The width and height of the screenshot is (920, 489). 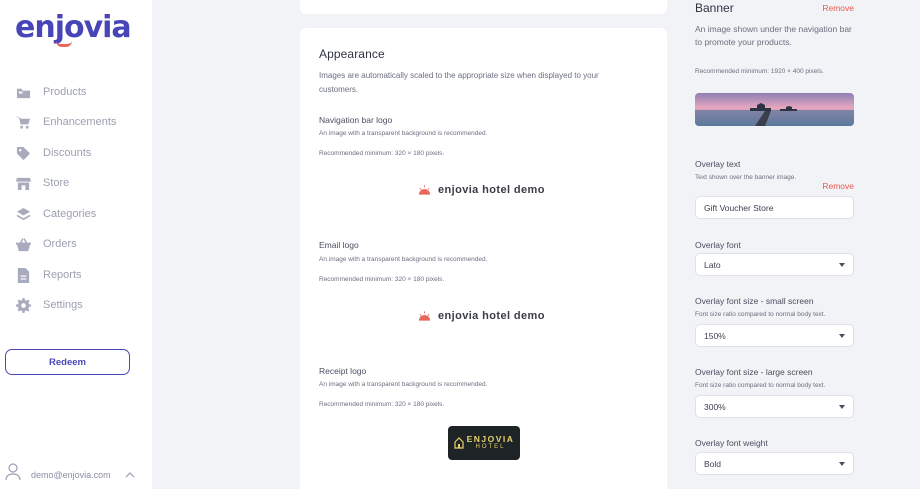 What do you see at coordinates (731, 443) in the screenshot?
I see `font-weight-label: Overlay font weight` at bounding box center [731, 443].